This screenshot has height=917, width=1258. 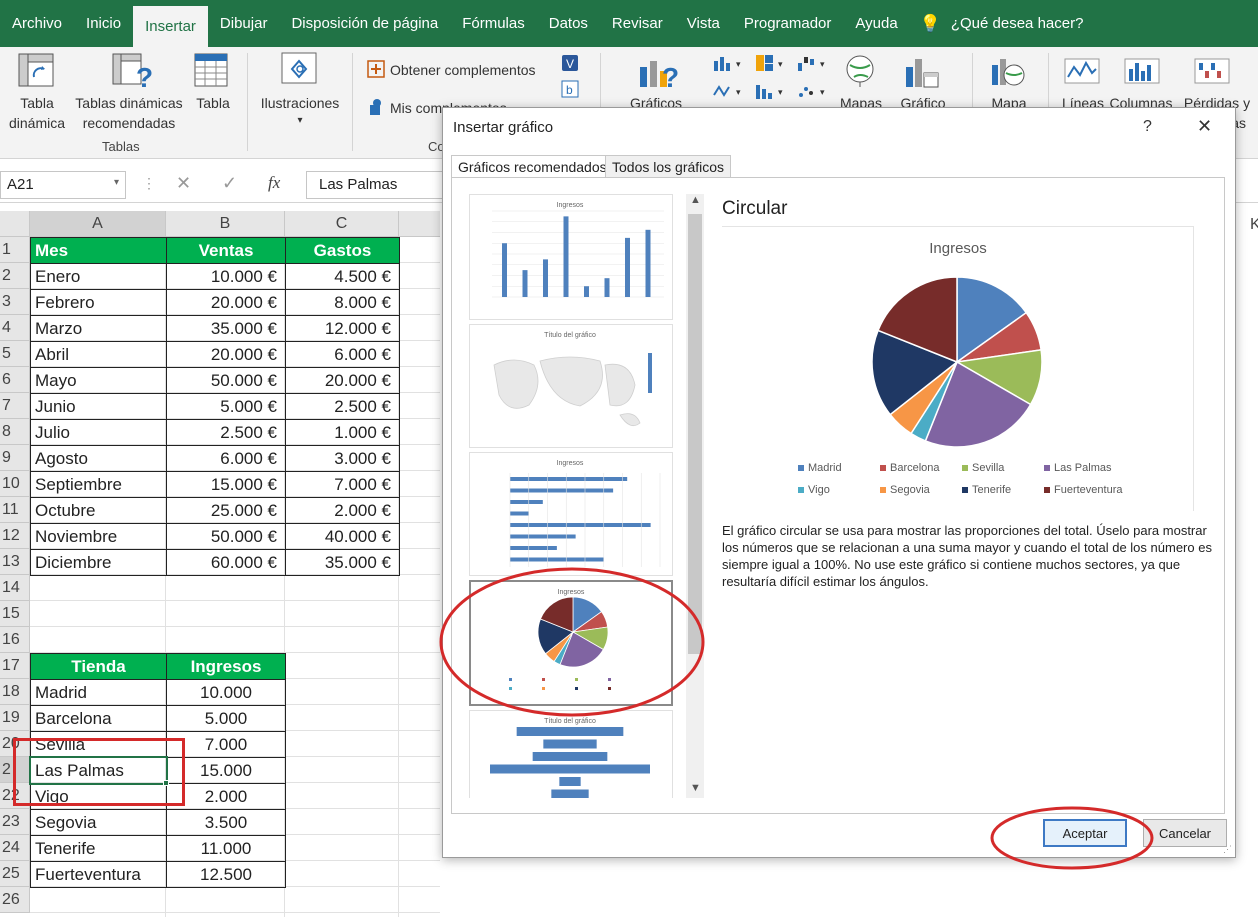 What do you see at coordinates (15, 588) in the screenshot?
I see `row-header: 14` at bounding box center [15, 588].